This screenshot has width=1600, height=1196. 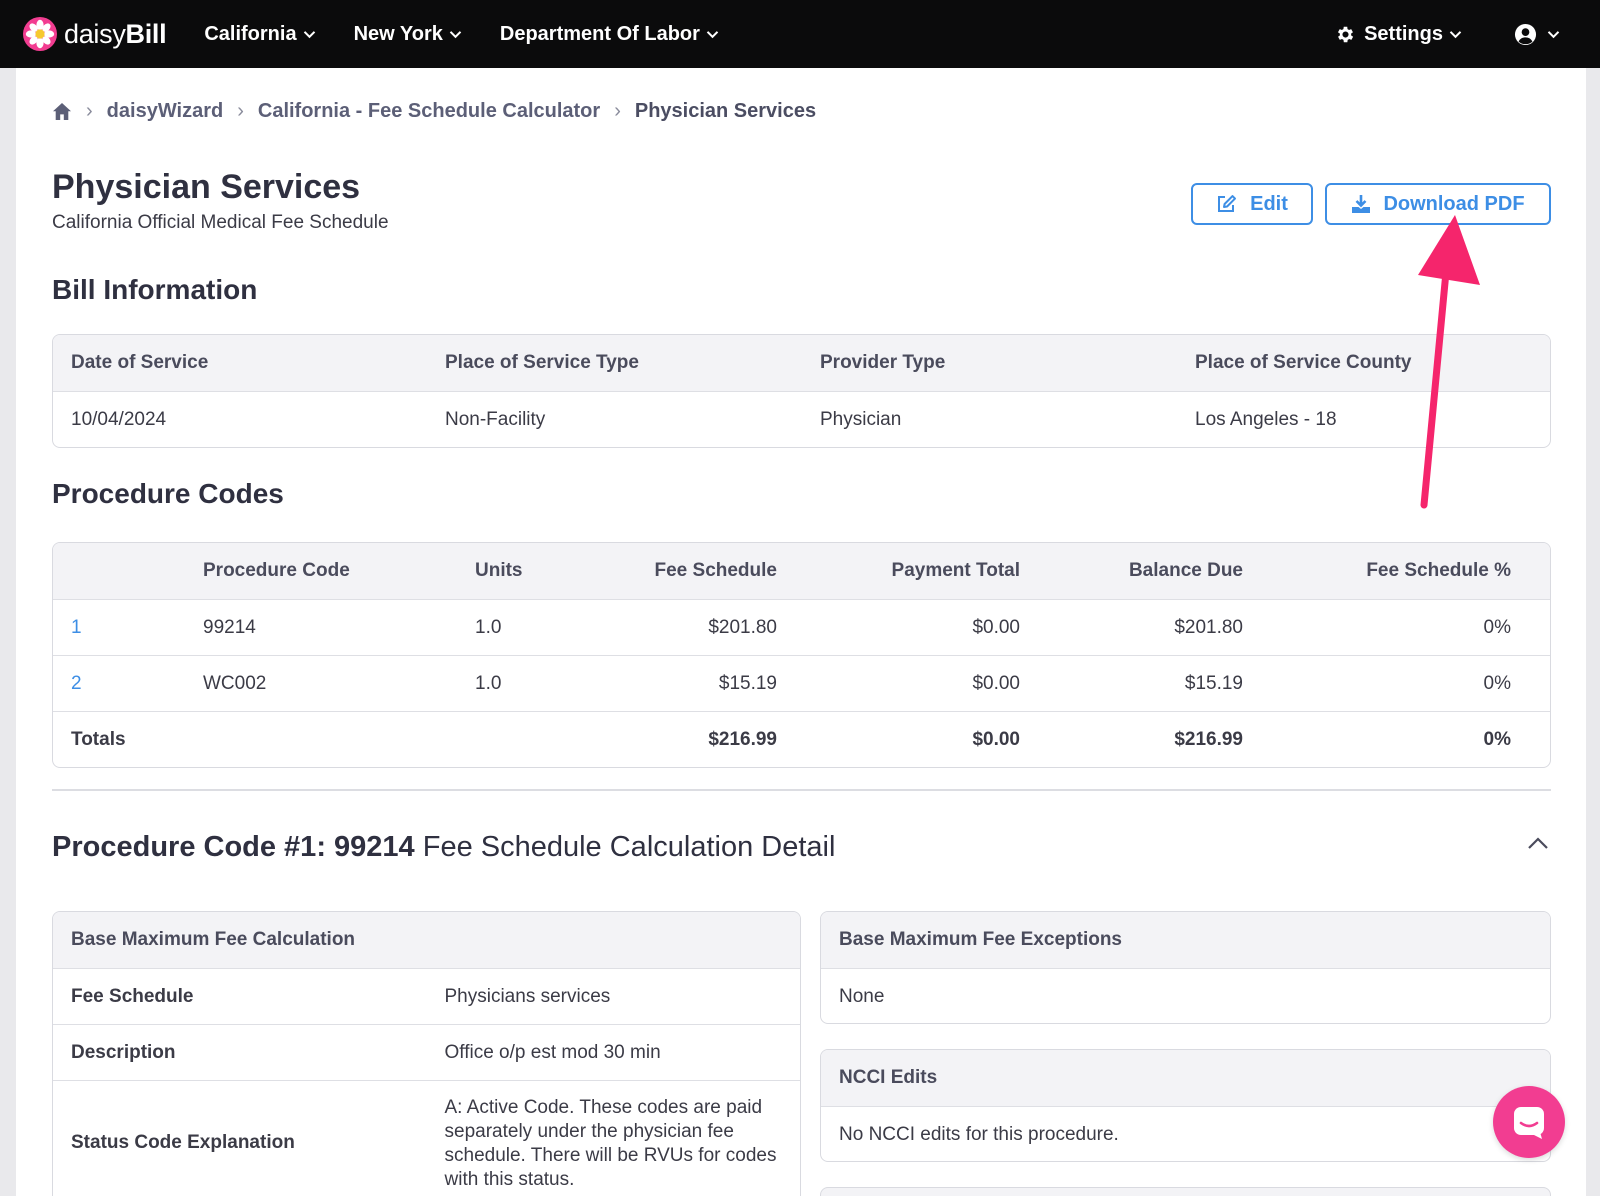 What do you see at coordinates (426, 940) in the screenshot?
I see `table-header-row: Base Maximum Fee Calculation` at bounding box center [426, 940].